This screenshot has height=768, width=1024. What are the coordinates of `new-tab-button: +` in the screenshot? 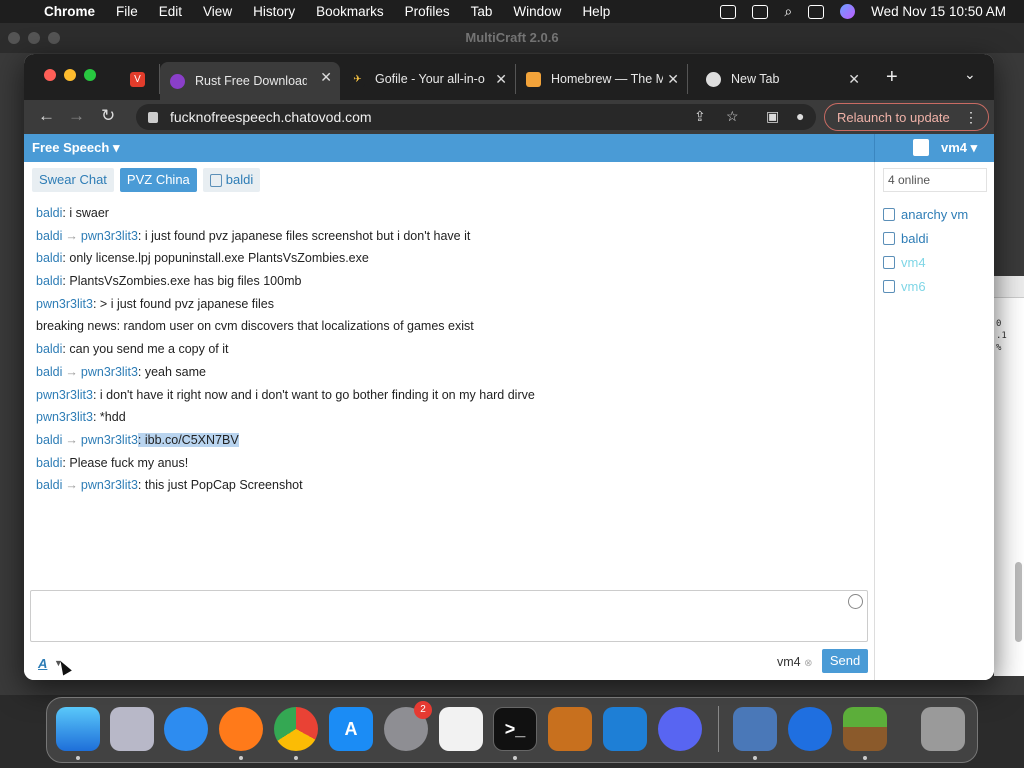 It's located at (892, 77).